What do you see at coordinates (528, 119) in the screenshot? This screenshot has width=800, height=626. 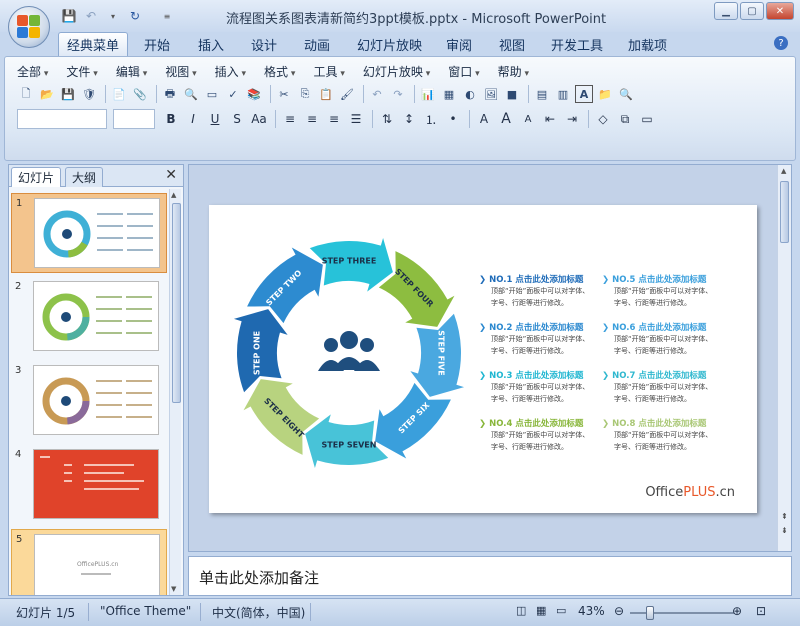 I see `shrink-font-button: A` at bounding box center [528, 119].